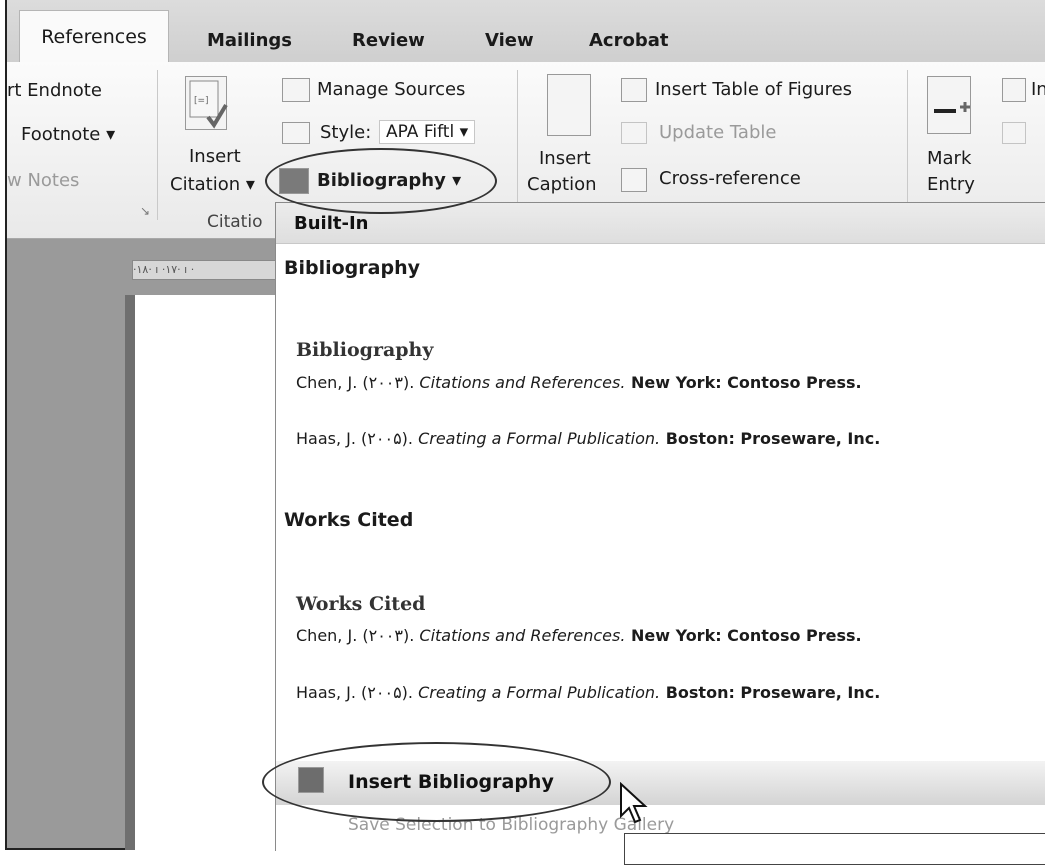  What do you see at coordinates (212, 184) in the screenshot?
I see `insert-citation-button-label: Citation ▾` at bounding box center [212, 184].